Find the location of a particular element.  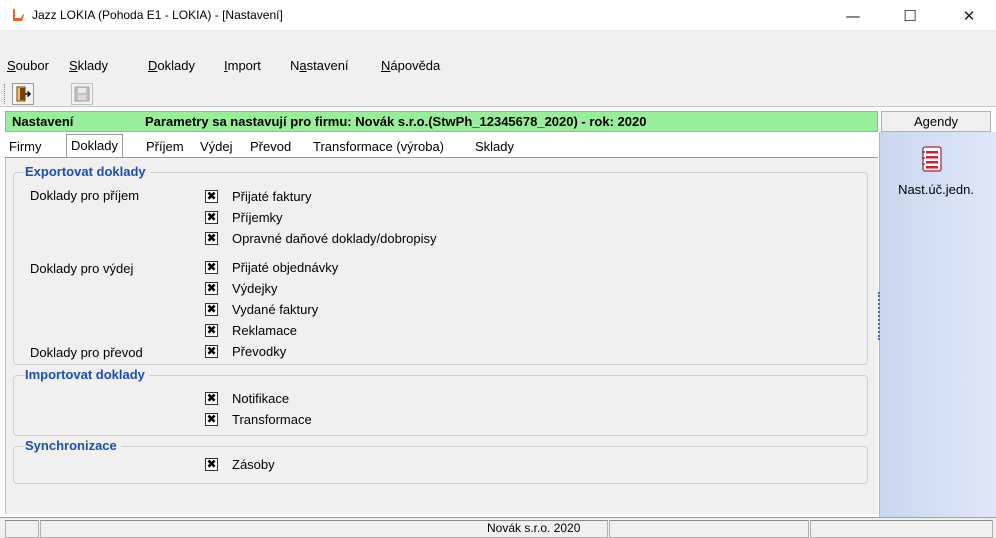

status-company: Novák s.r.o. 2020 is located at coordinates (534, 528).